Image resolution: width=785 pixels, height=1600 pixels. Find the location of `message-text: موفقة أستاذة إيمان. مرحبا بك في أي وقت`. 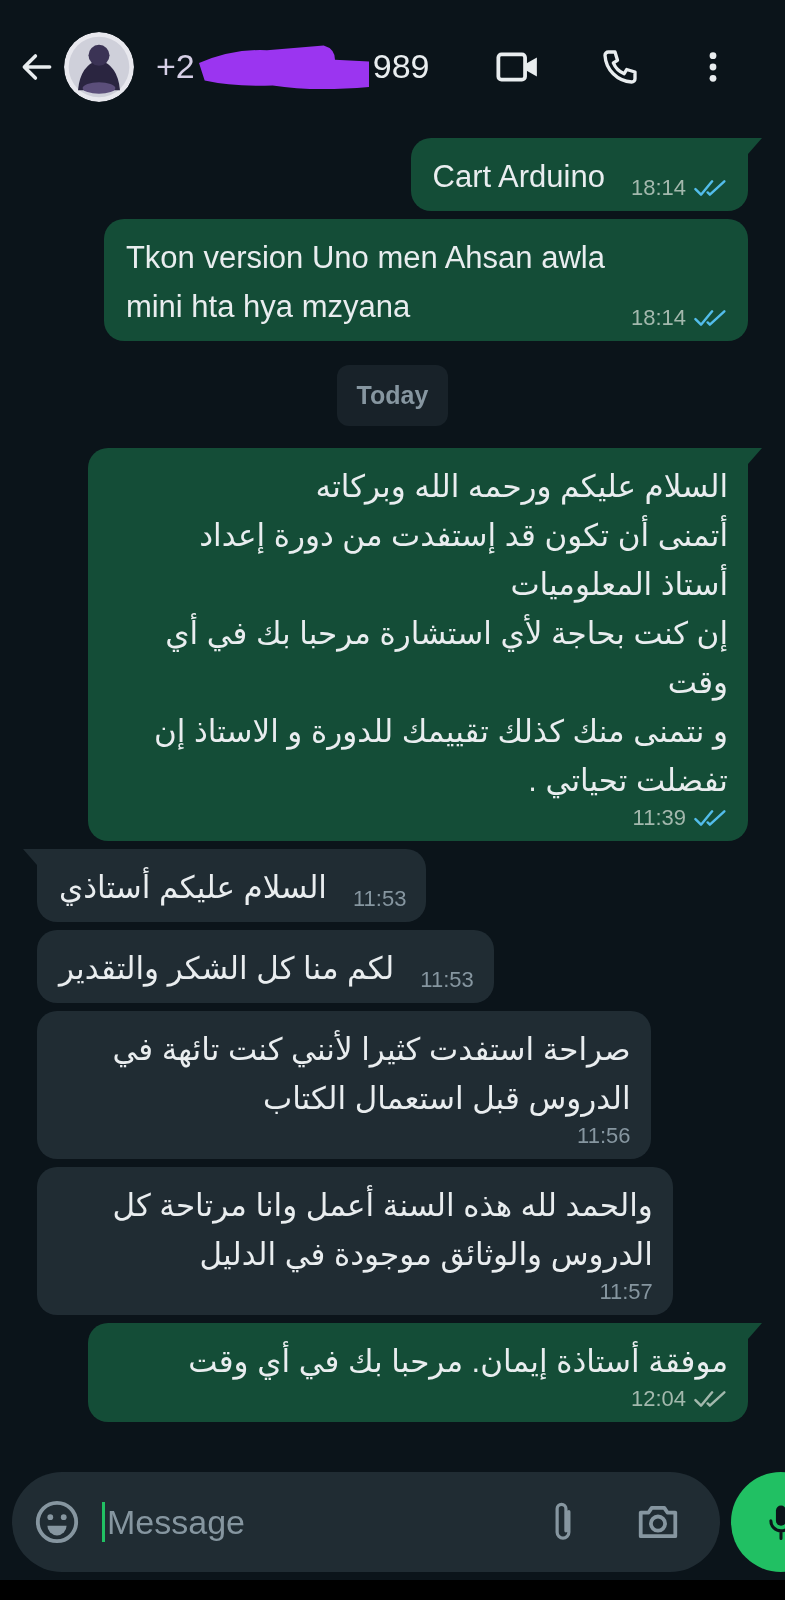

message-text: موفقة أستاذة إيمان. مرحبا بك في أي وقت is located at coordinates (458, 1361).